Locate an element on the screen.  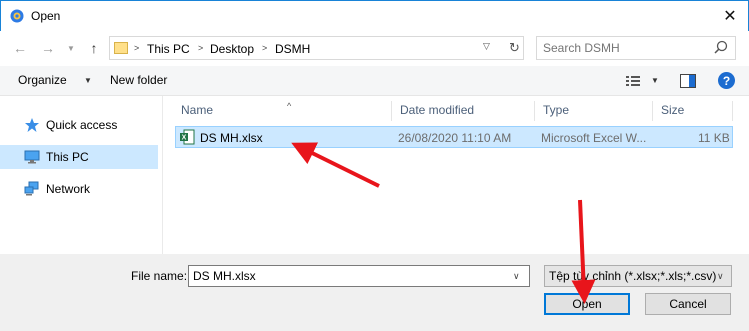
svg-text: X is located at coordinates (184, 138).